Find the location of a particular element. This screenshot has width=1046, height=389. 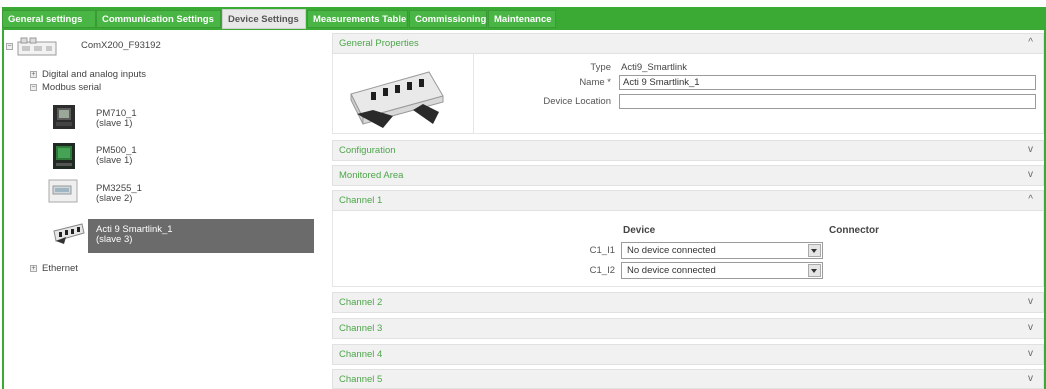

section-title: Monitored Area is located at coordinates (371, 175).